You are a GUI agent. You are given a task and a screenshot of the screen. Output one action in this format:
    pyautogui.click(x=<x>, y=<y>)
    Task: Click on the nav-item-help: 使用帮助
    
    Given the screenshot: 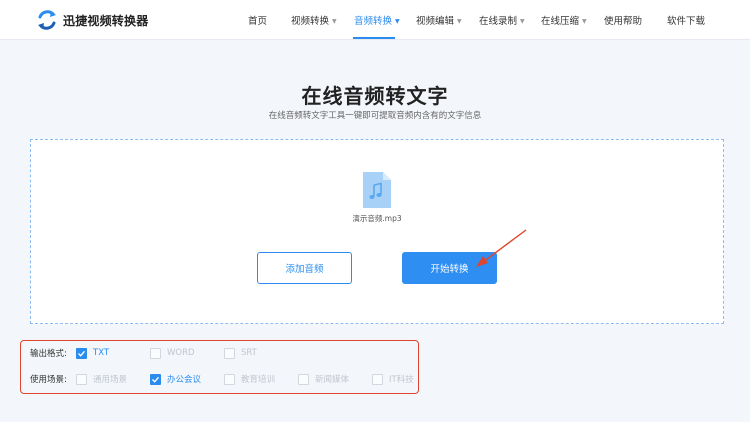 What is the action you would take?
    pyautogui.click(x=623, y=20)
    